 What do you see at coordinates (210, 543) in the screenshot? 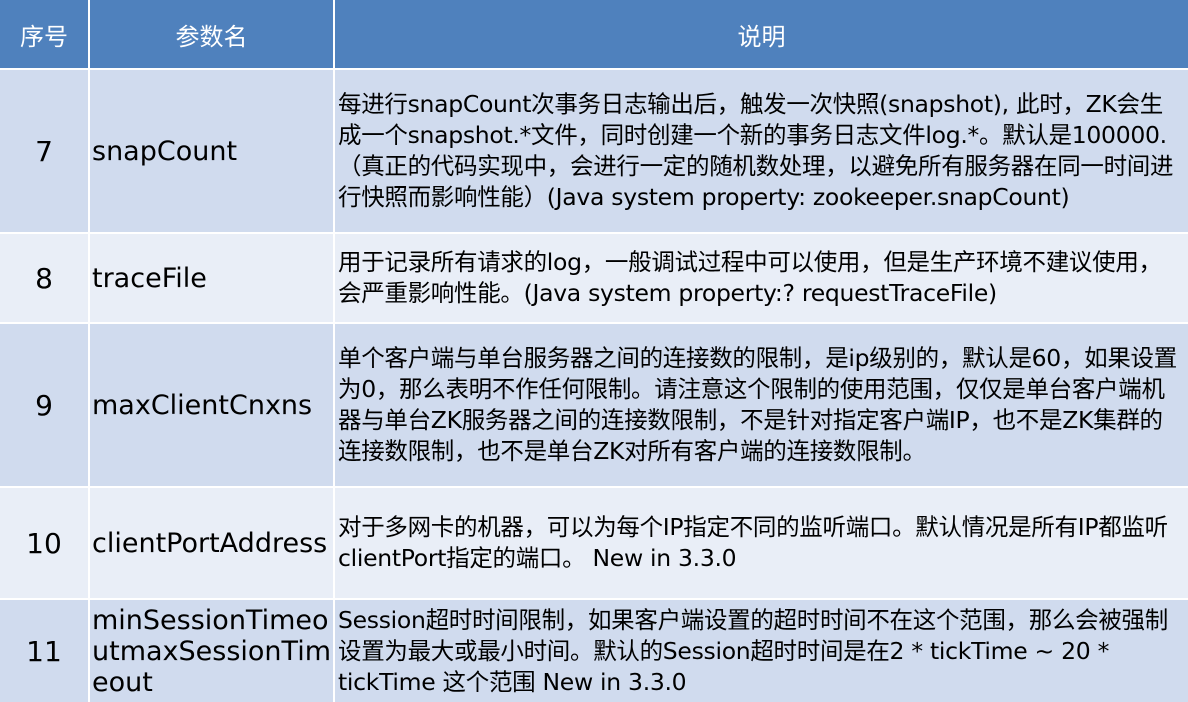
I see `row-param-name: clientPortAddress` at bounding box center [210, 543].